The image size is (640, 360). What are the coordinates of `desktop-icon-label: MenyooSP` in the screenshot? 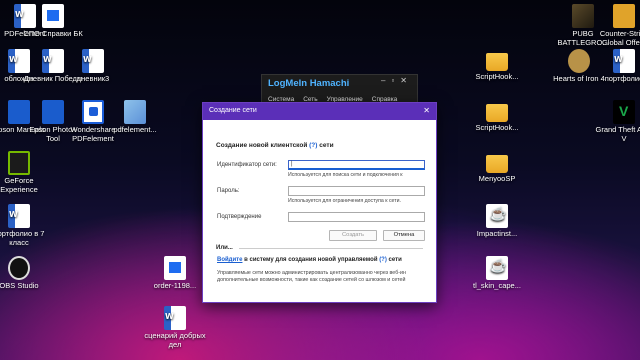 It's located at (497, 178).